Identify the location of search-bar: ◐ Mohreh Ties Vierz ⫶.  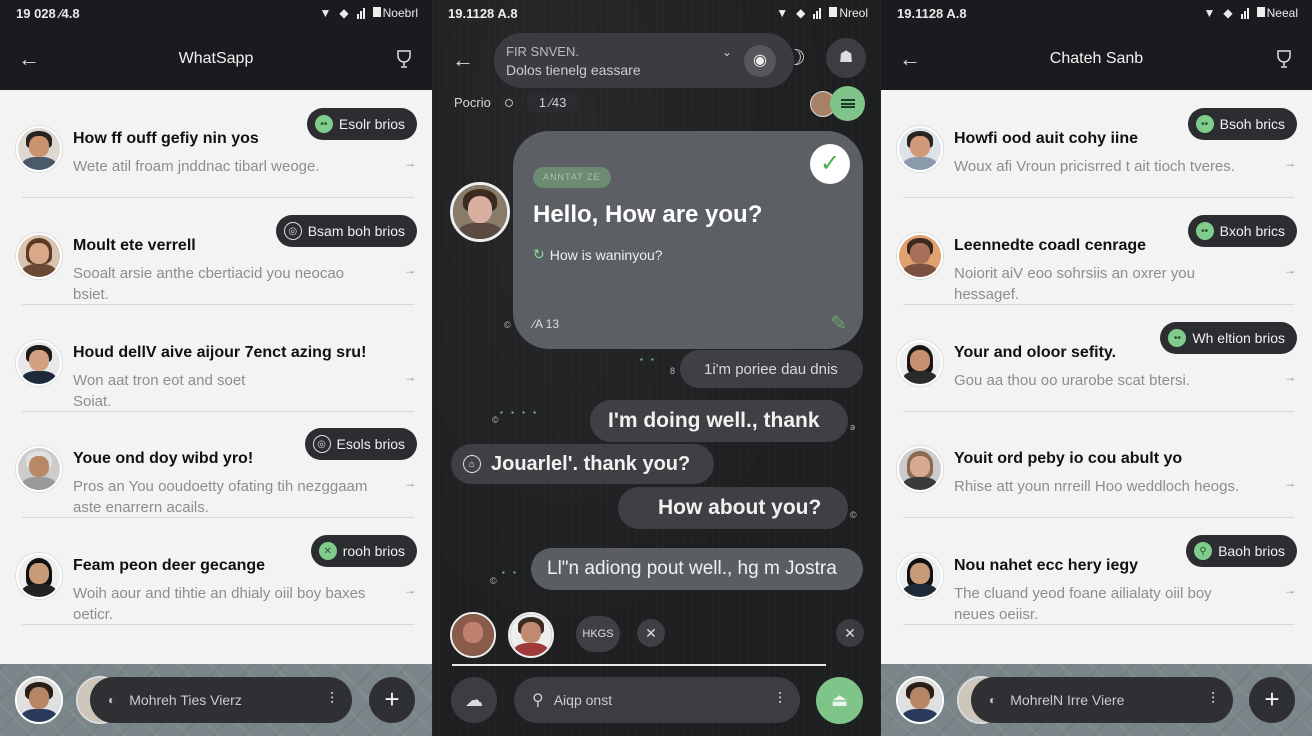
(221, 700).